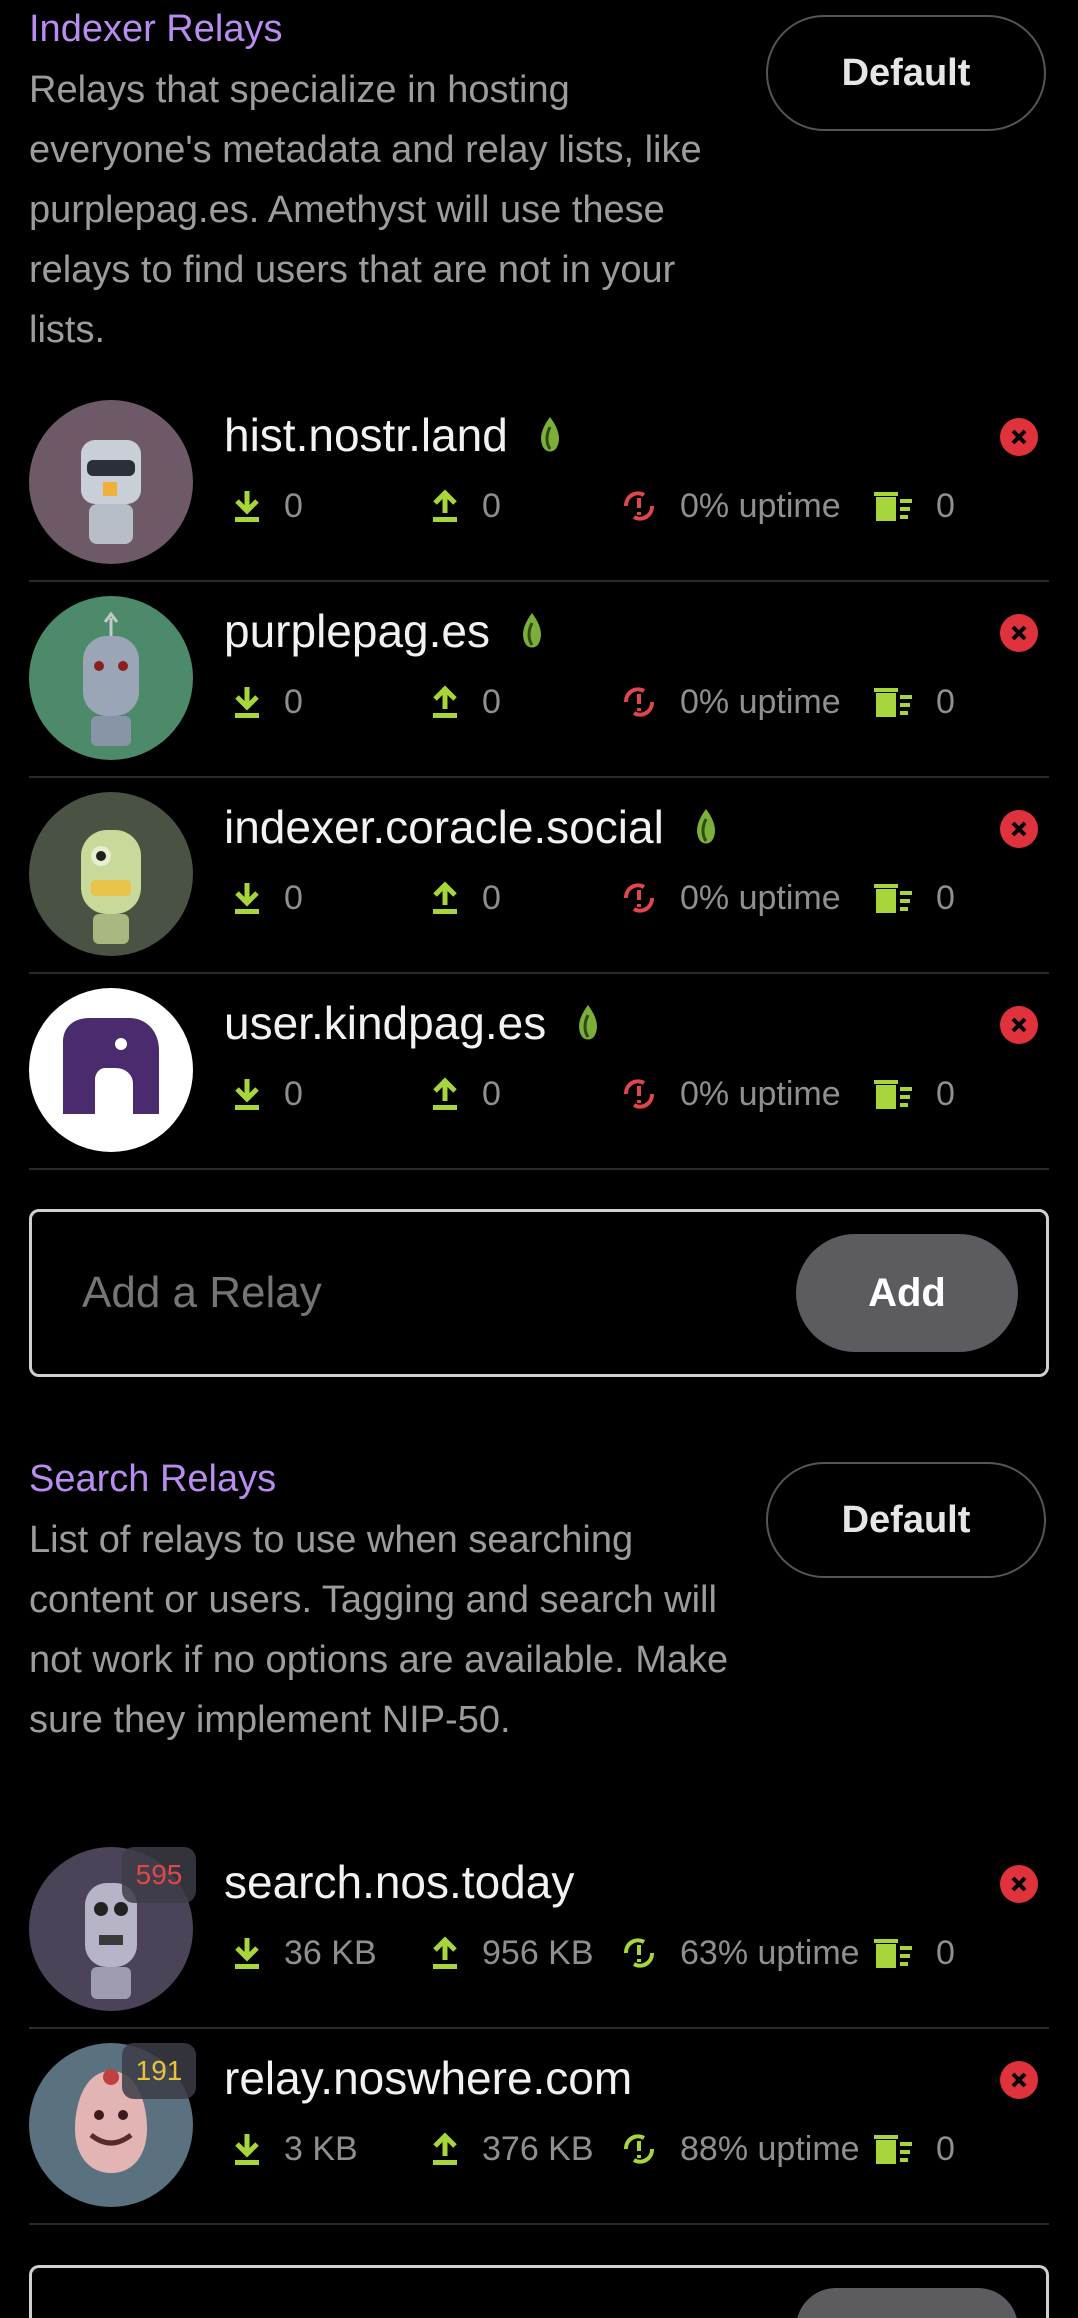  Describe the element at coordinates (770, 2148) in the screenshot. I see `uptime-value: 88% uptime` at that location.